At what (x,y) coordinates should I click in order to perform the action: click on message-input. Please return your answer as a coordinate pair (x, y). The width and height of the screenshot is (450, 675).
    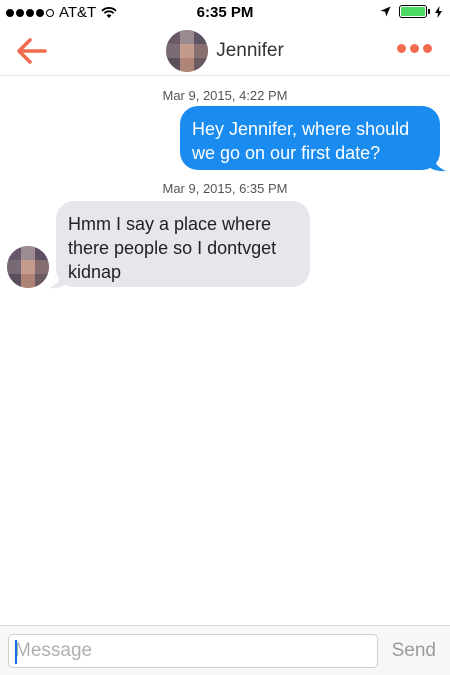
    Looking at the image, I should click on (193, 651).